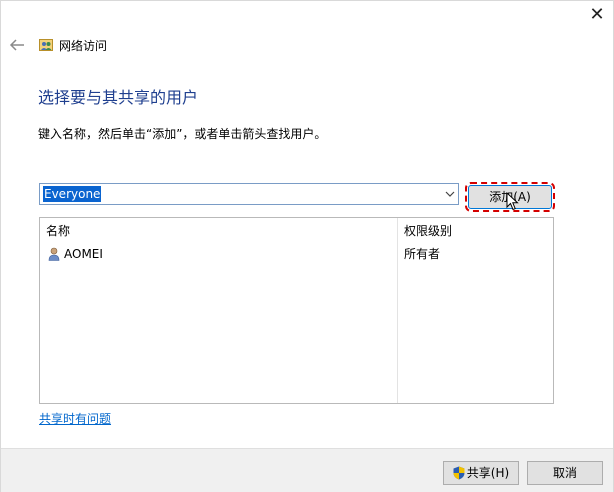 The height and width of the screenshot is (492, 614). I want to click on user-name-input: Everyone, so click(72, 194).